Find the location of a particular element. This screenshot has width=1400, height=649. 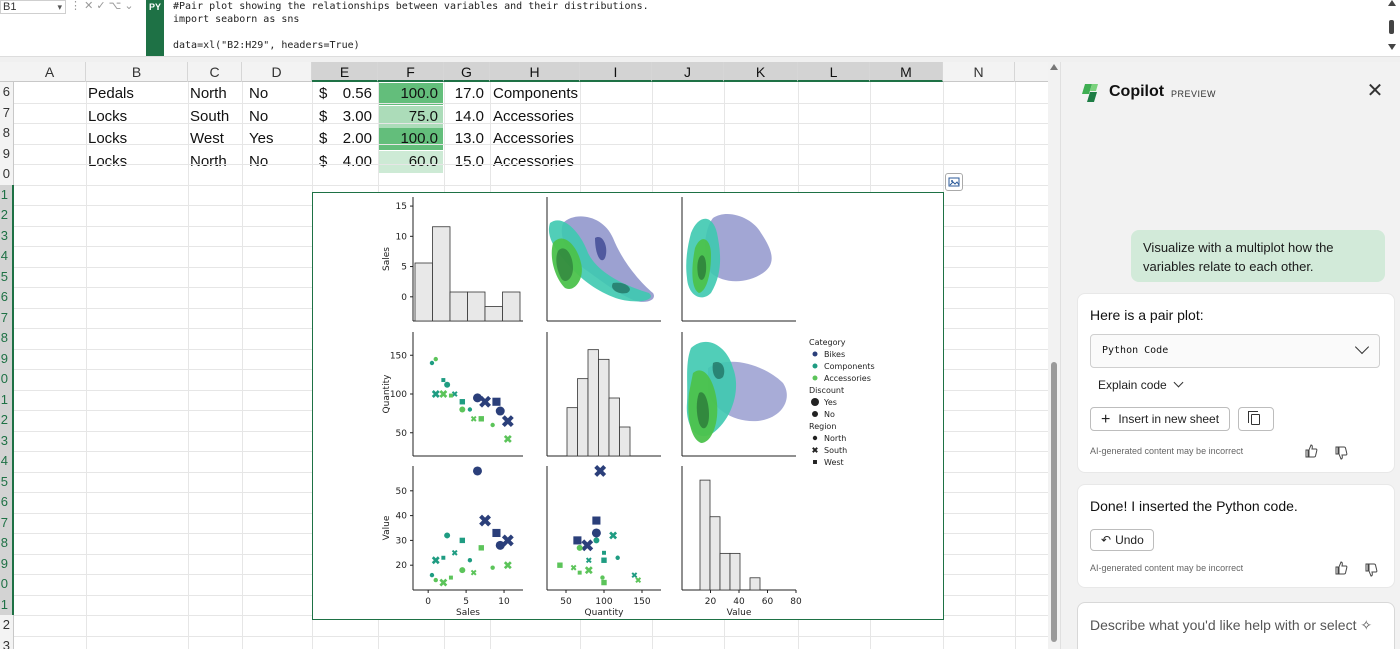

copy-button is located at coordinates (1256, 419).